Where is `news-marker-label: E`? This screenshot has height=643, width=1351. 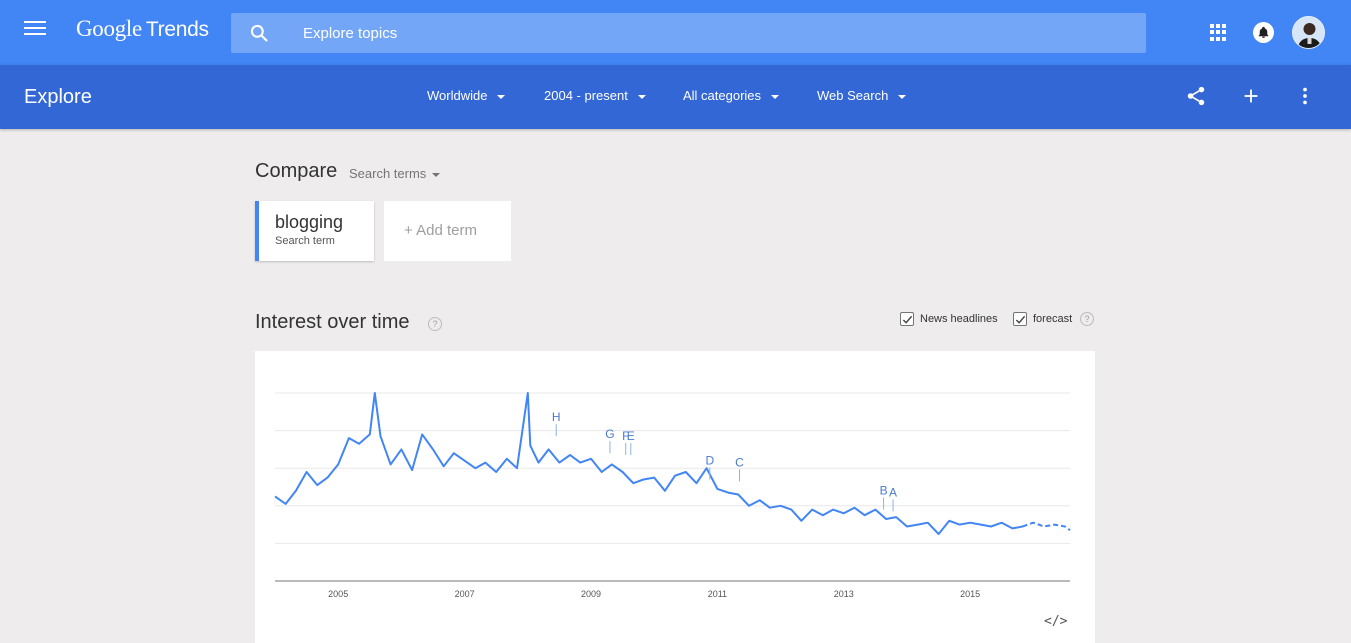 news-marker-label: E is located at coordinates (631, 436).